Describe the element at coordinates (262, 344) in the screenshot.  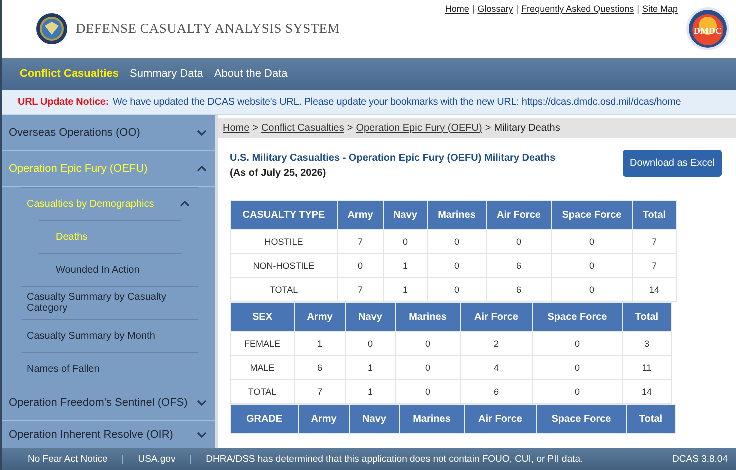
I see `table-cell: FEMALE` at that location.